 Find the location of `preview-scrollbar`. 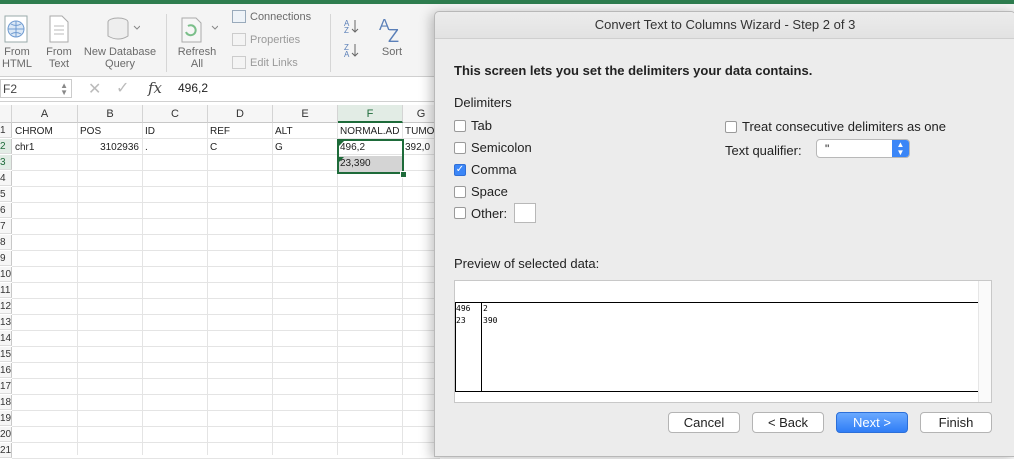

preview-scrollbar is located at coordinates (984, 341).